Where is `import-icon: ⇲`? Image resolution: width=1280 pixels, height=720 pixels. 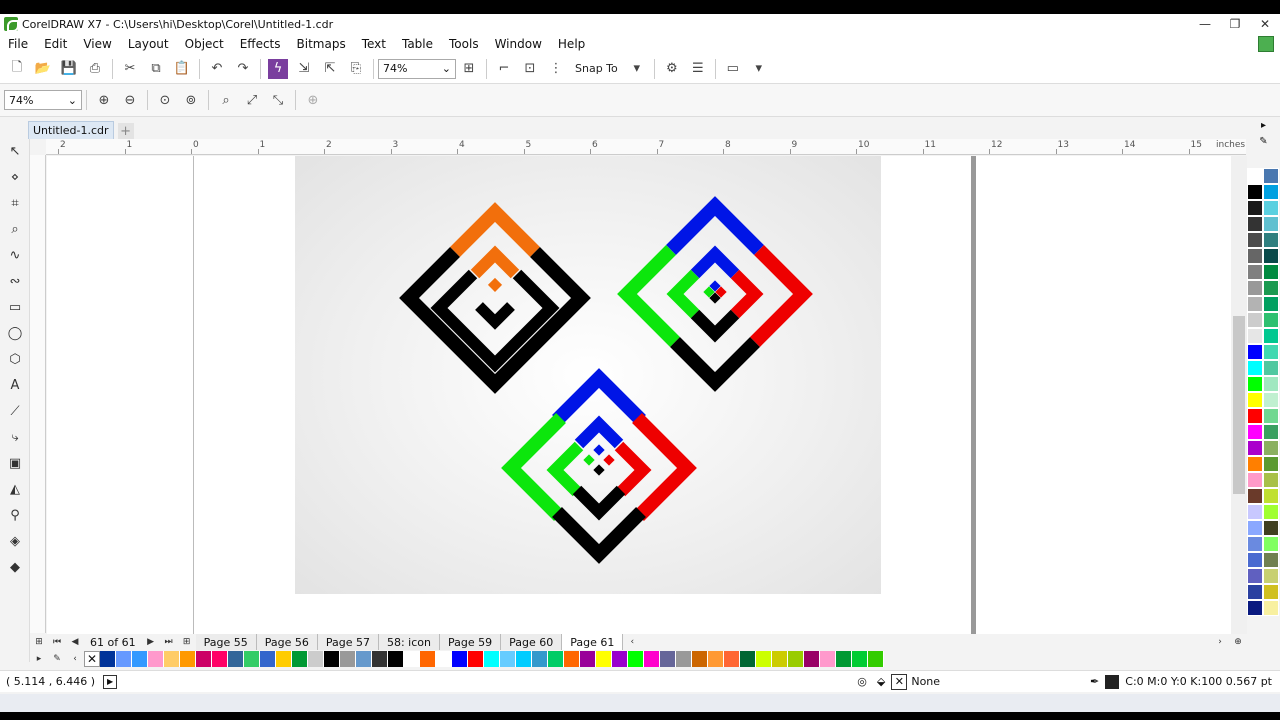 import-icon: ⇲ is located at coordinates (304, 69).